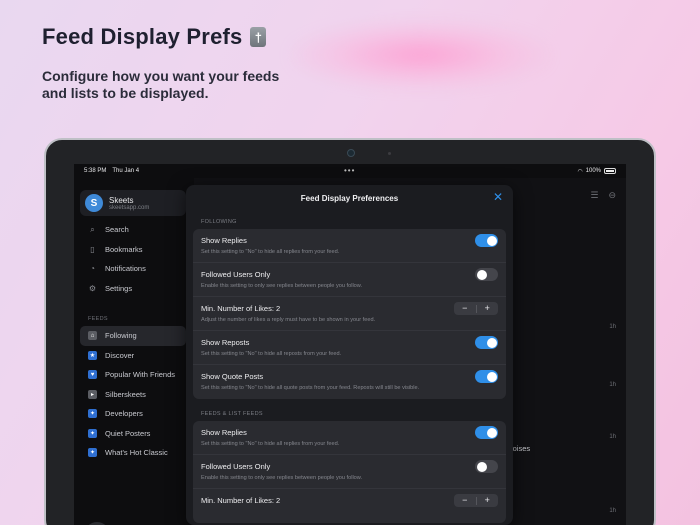 The image size is (700, 525). Describe the element at coordinates (580, 171) in the screenshot. I see `wifi-icon: ◠` at that location.